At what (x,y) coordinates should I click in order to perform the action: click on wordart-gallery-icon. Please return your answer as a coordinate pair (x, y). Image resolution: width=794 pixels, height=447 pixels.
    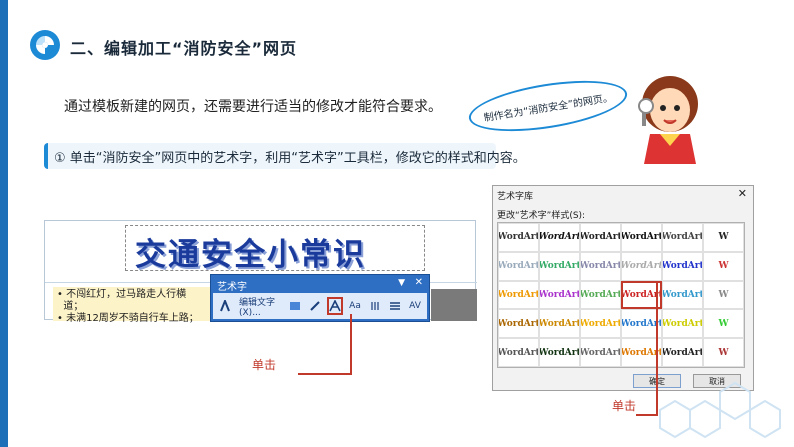
    Looking at the image, I should click on (295, 306).